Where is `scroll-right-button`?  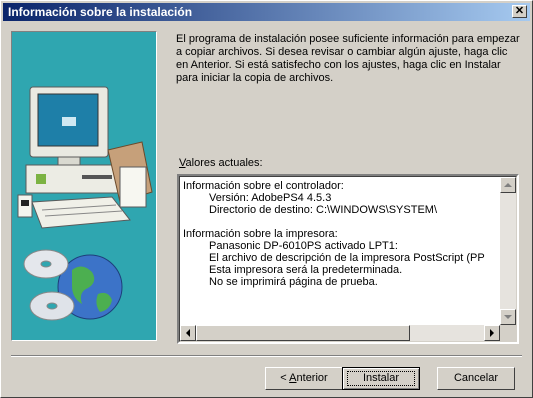 scroll-right-button is located at coordinates (492, 333).